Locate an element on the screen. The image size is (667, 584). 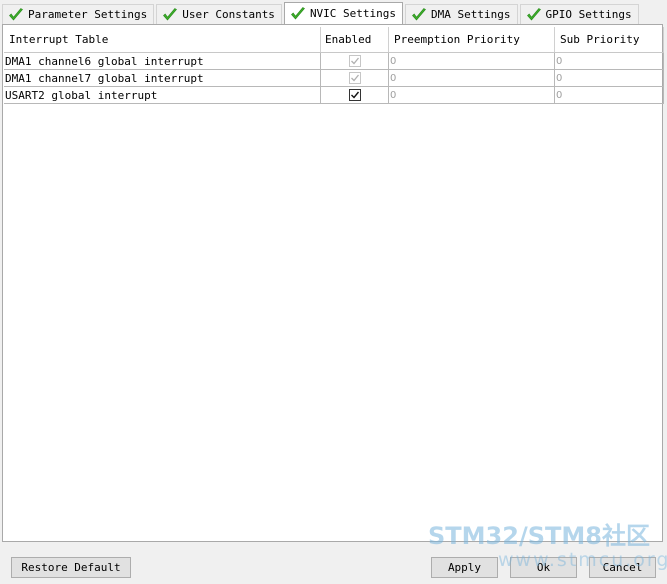
table-row: USART2 global interrupt 0 0 is located at coordinates (334, 95).